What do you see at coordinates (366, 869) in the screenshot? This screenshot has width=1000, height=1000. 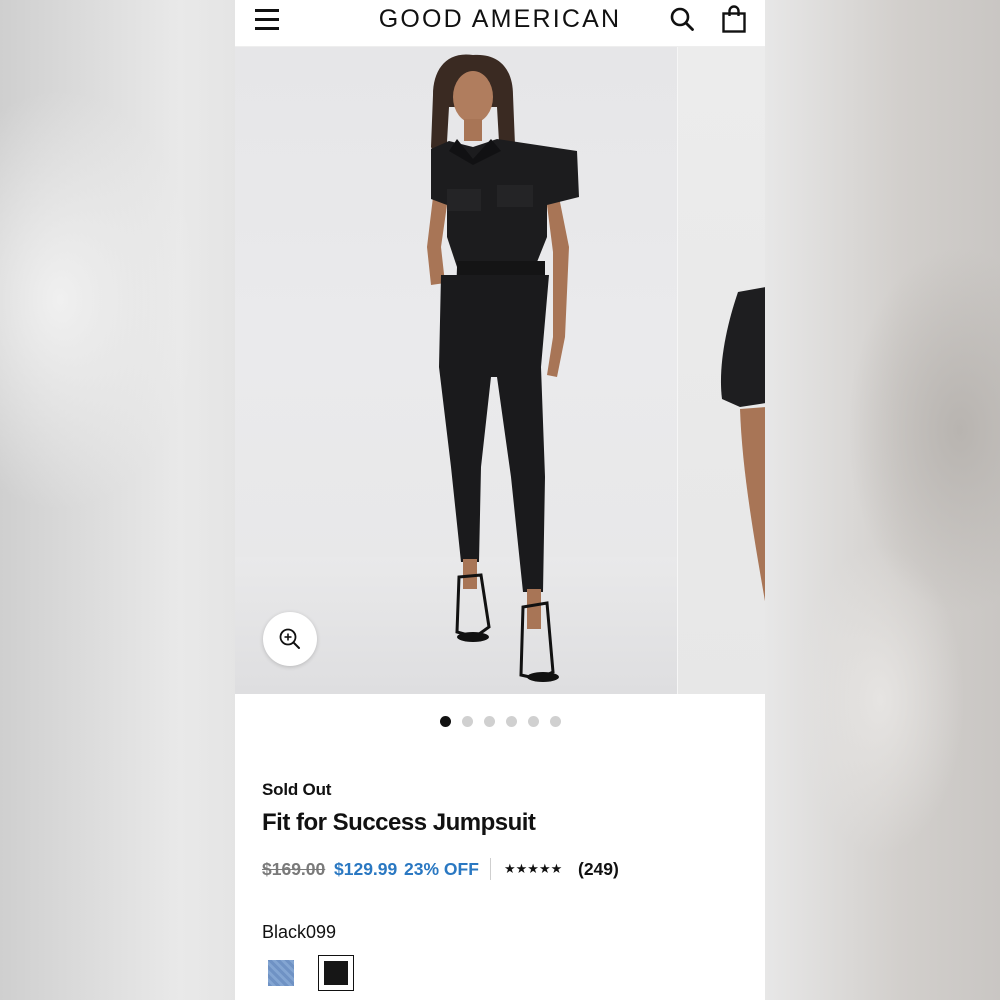 I see `sale-price: $129.99` at bounding box center [366, 869].